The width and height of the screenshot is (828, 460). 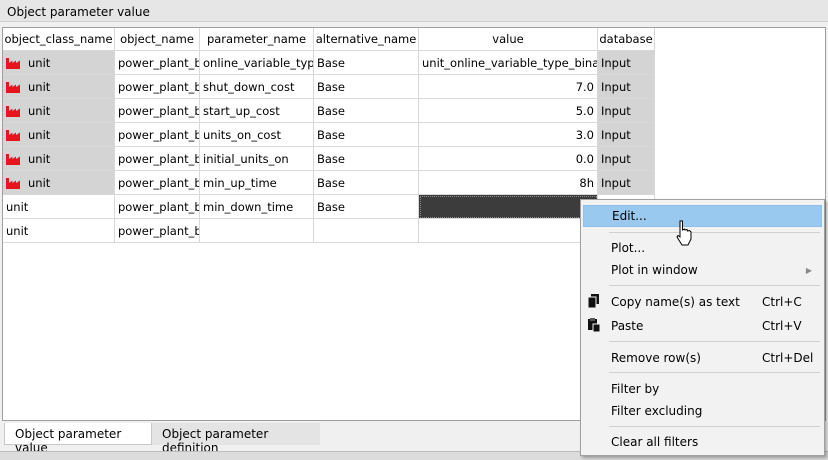 What do you see at coordinates (702, 442) in the screenshot?
I see `menu-item-clear-all-filters: Clear all filters` at bounding box center [702, 442].